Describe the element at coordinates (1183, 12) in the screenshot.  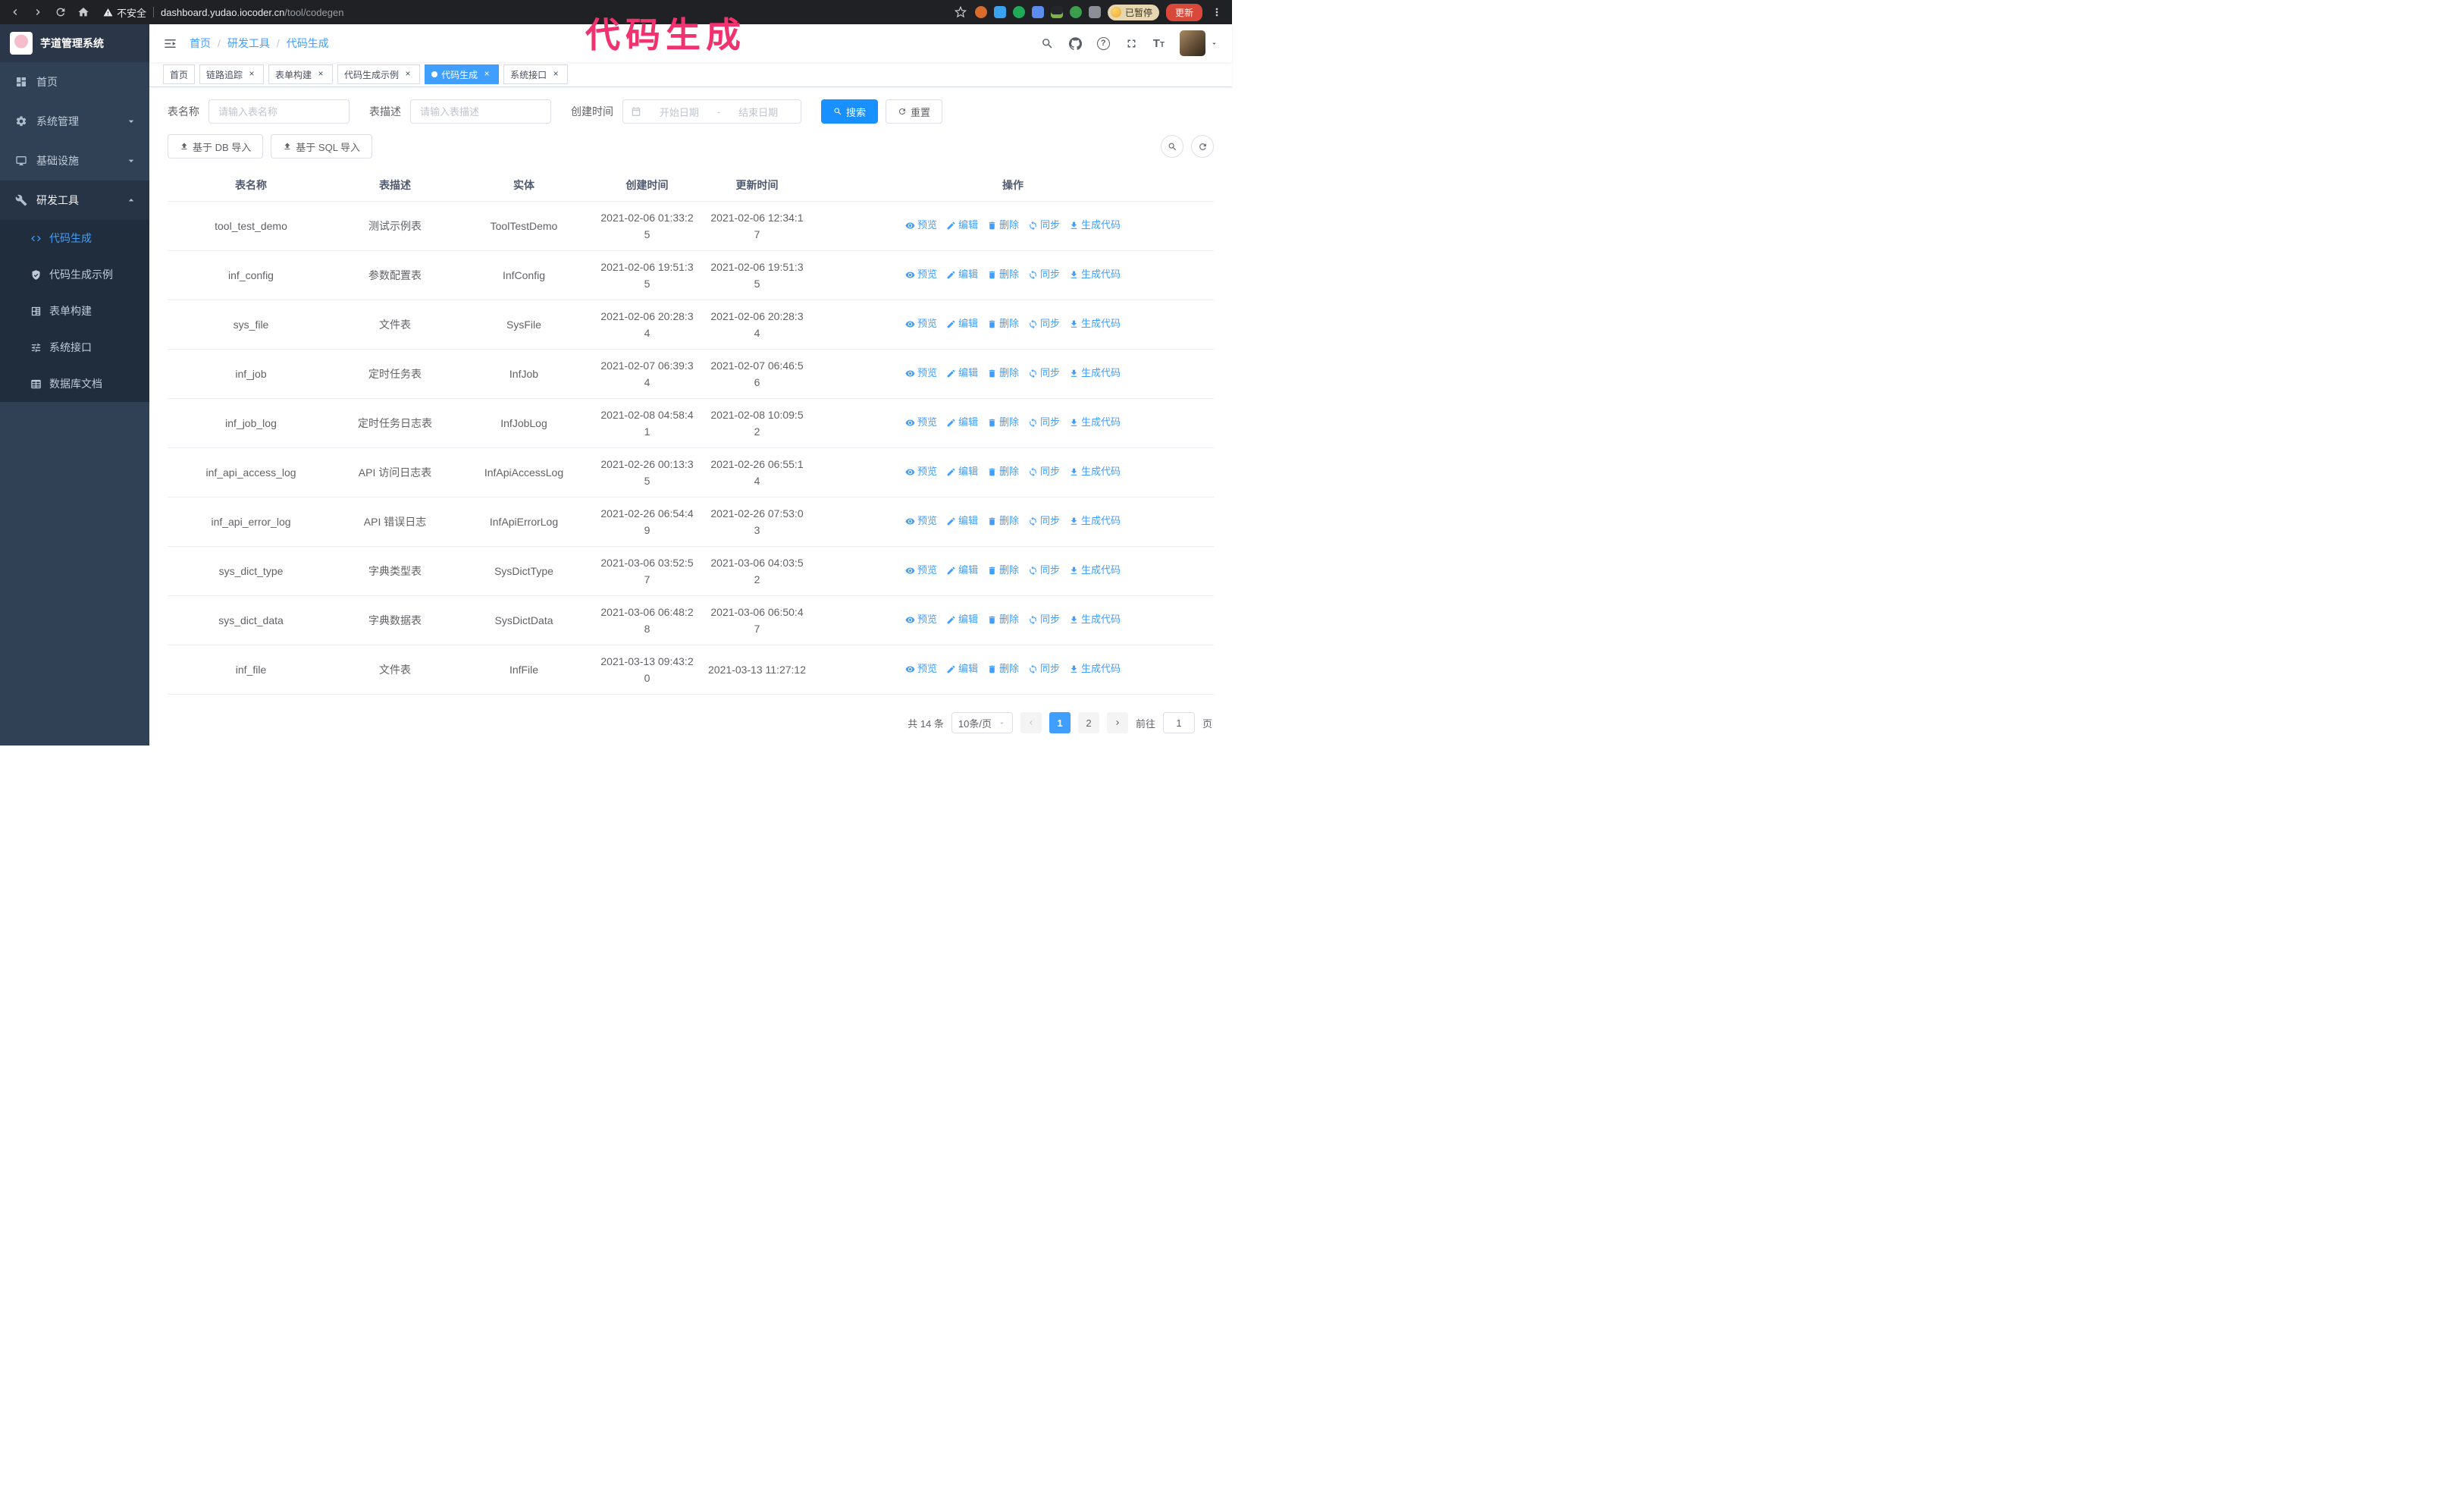
I see `browser-update-button: 更新` at that location.